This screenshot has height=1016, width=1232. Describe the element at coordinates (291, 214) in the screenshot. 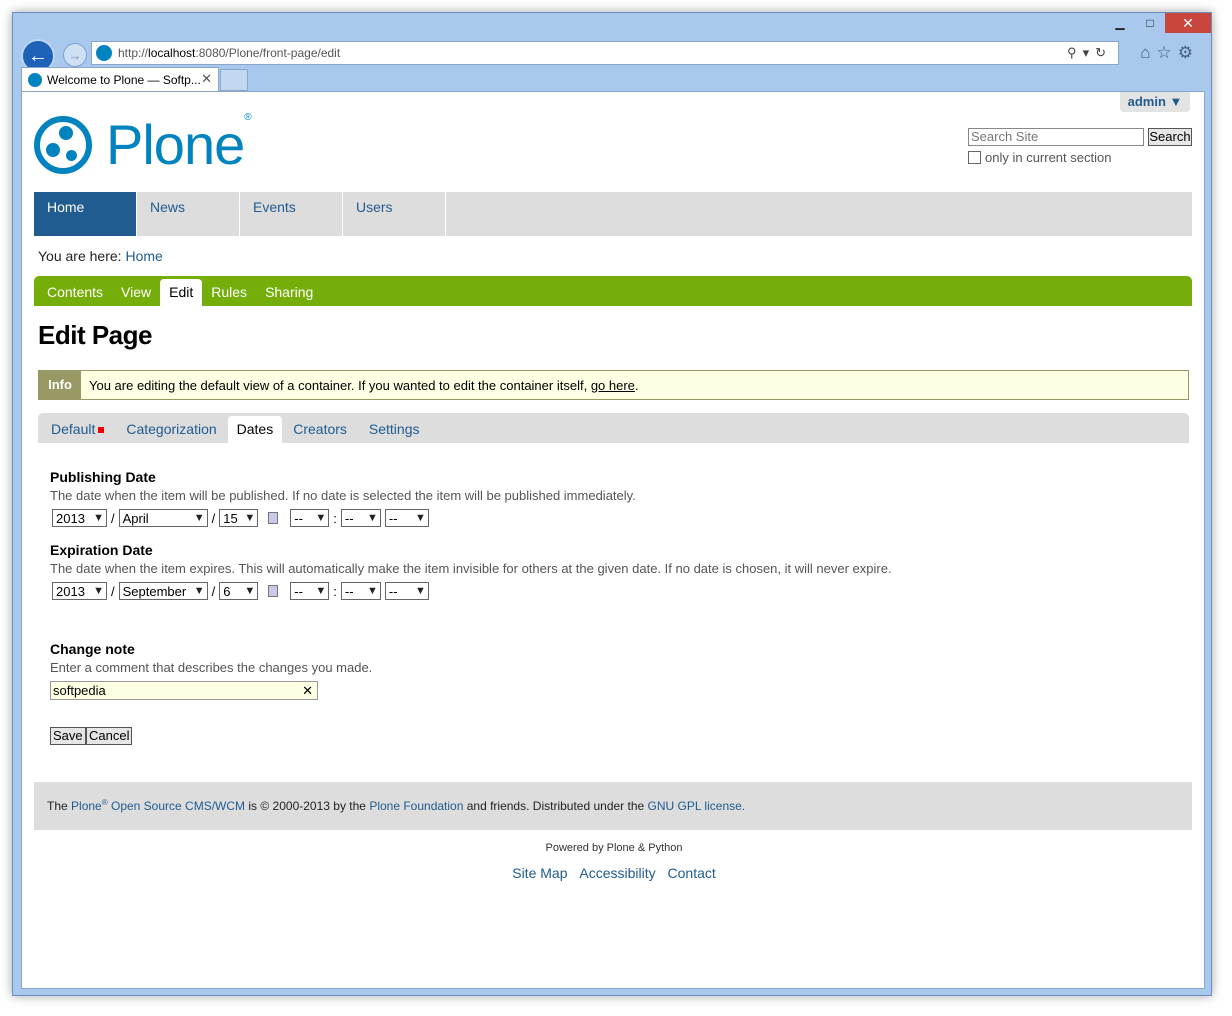

I see `nav-item-events: Events` at that location.